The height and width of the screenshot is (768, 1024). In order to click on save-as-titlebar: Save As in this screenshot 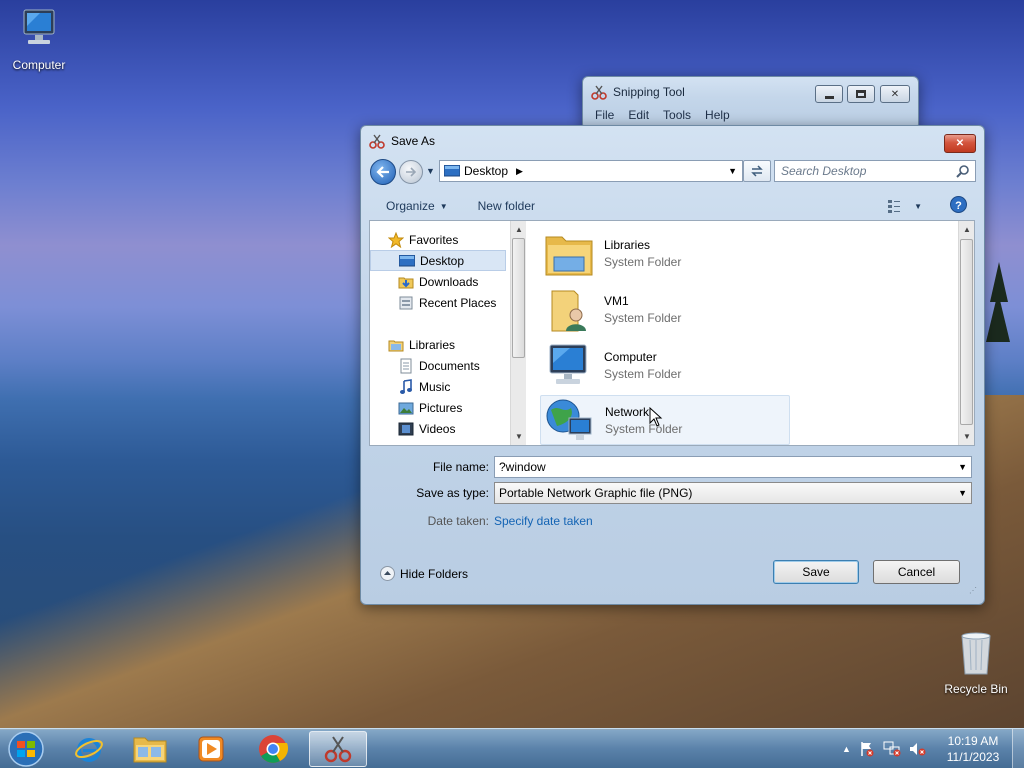, I will do `click(402, 141)`.